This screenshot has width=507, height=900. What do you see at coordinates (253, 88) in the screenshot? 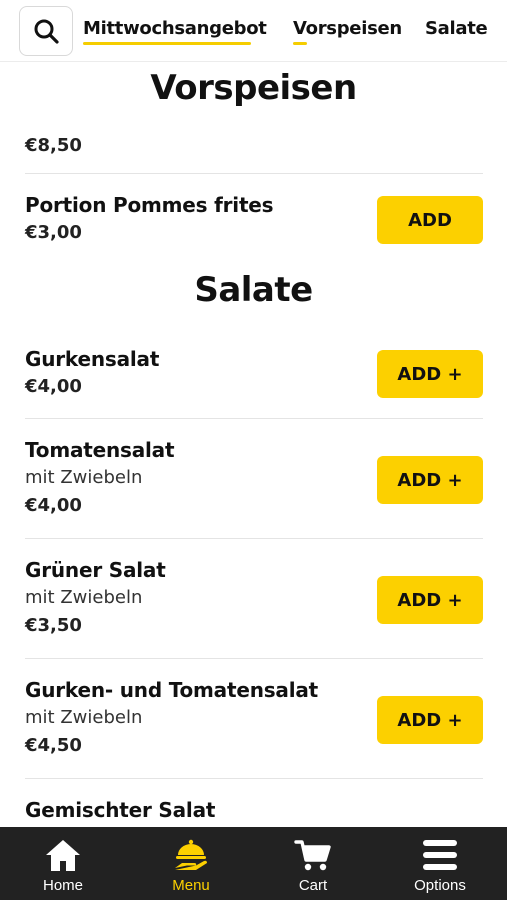
I see `section-title-vorspeisen: Vorspeisen` at bounding box center [253, 88].